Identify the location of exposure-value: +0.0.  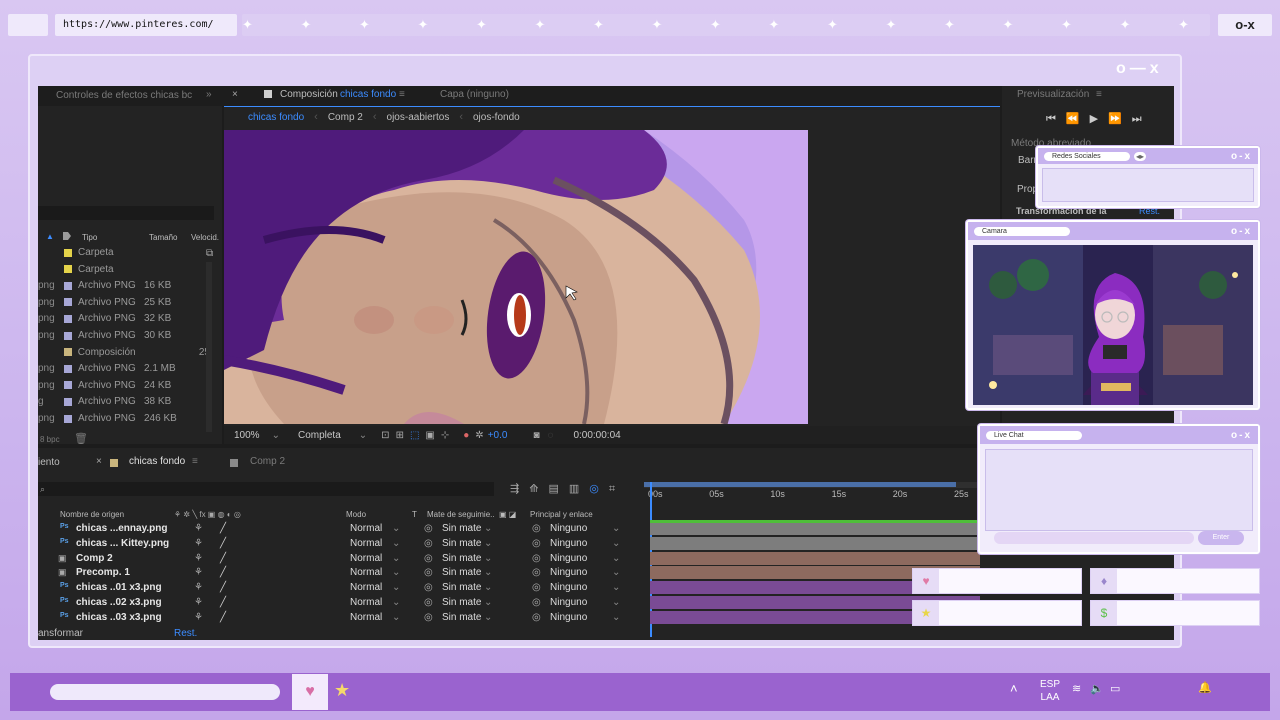
(498, 435).